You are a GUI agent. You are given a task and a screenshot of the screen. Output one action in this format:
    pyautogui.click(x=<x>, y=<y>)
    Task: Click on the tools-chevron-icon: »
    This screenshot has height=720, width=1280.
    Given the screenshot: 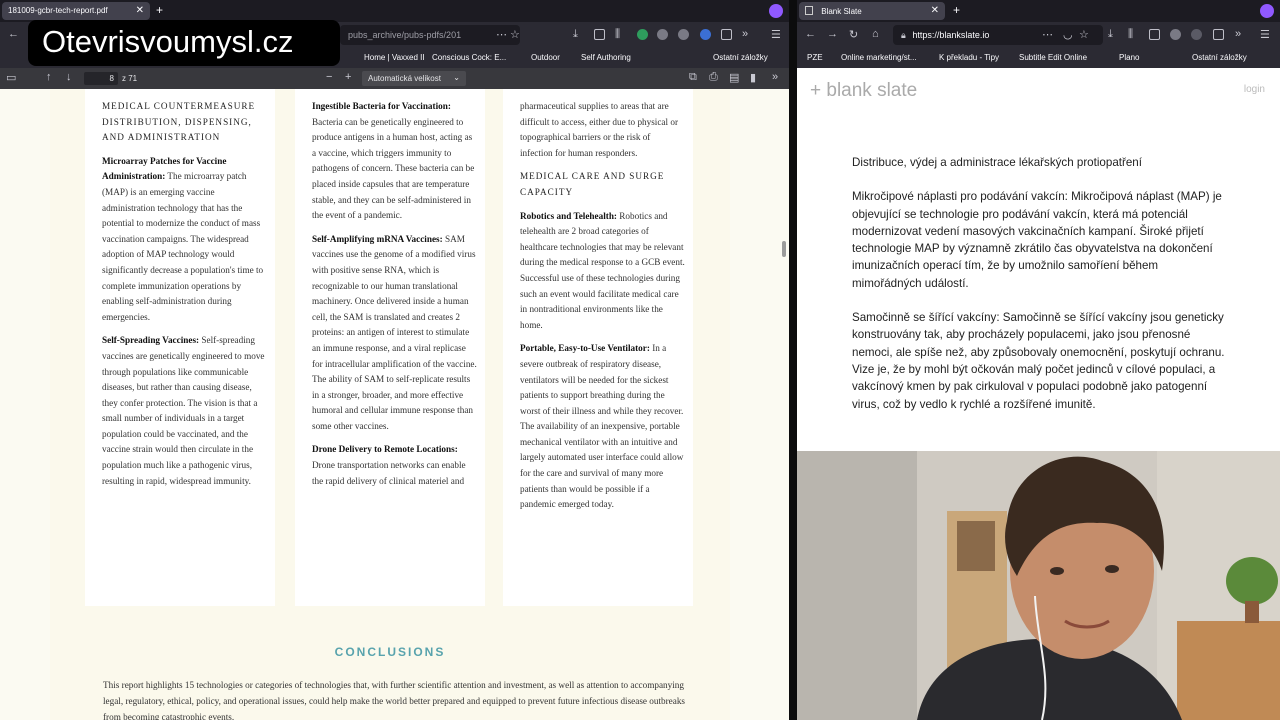 What is the action you would take?
    pyautogui.click(x=775, y=77)
    